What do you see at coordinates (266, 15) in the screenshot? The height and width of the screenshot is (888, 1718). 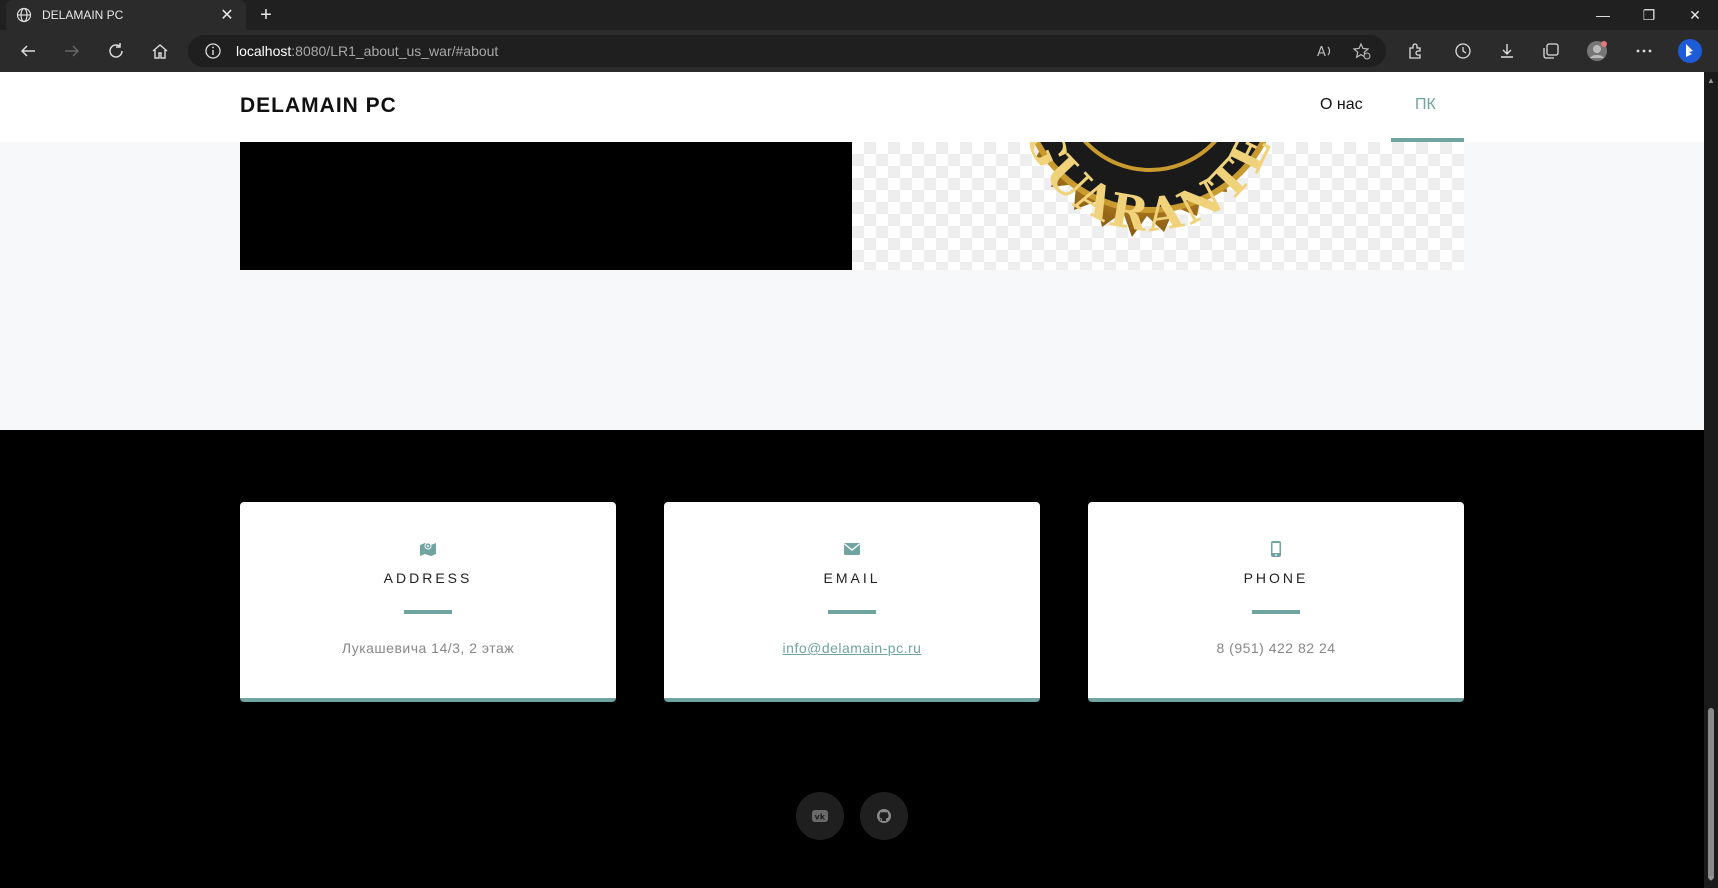 I see `new-tab-button: +` at bounding box center [266, 15].